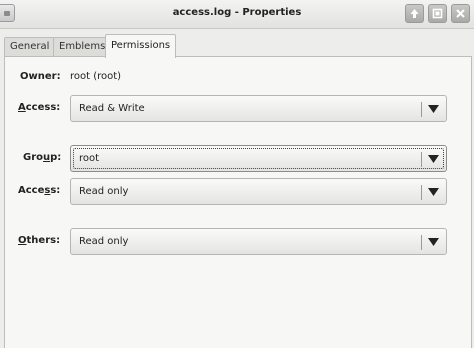 This screenshot has width=474, height=348. I want to click on others-access-value: Read only, so click(104, 241).